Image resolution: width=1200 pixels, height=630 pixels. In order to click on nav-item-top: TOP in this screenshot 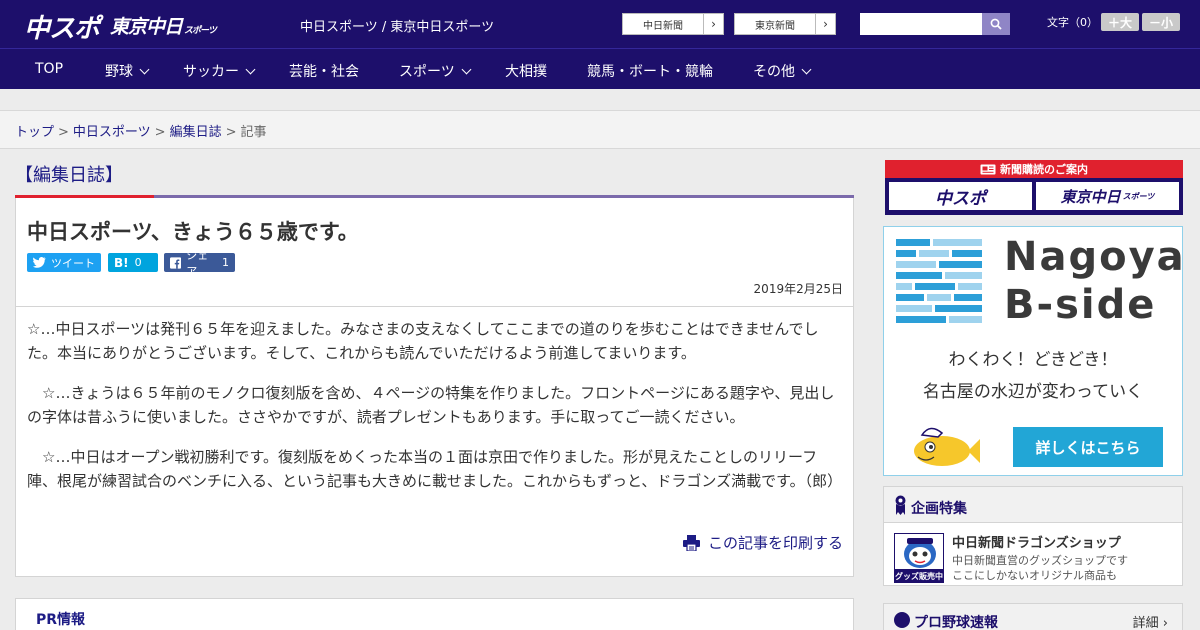, I will do `click(49, 69)`.